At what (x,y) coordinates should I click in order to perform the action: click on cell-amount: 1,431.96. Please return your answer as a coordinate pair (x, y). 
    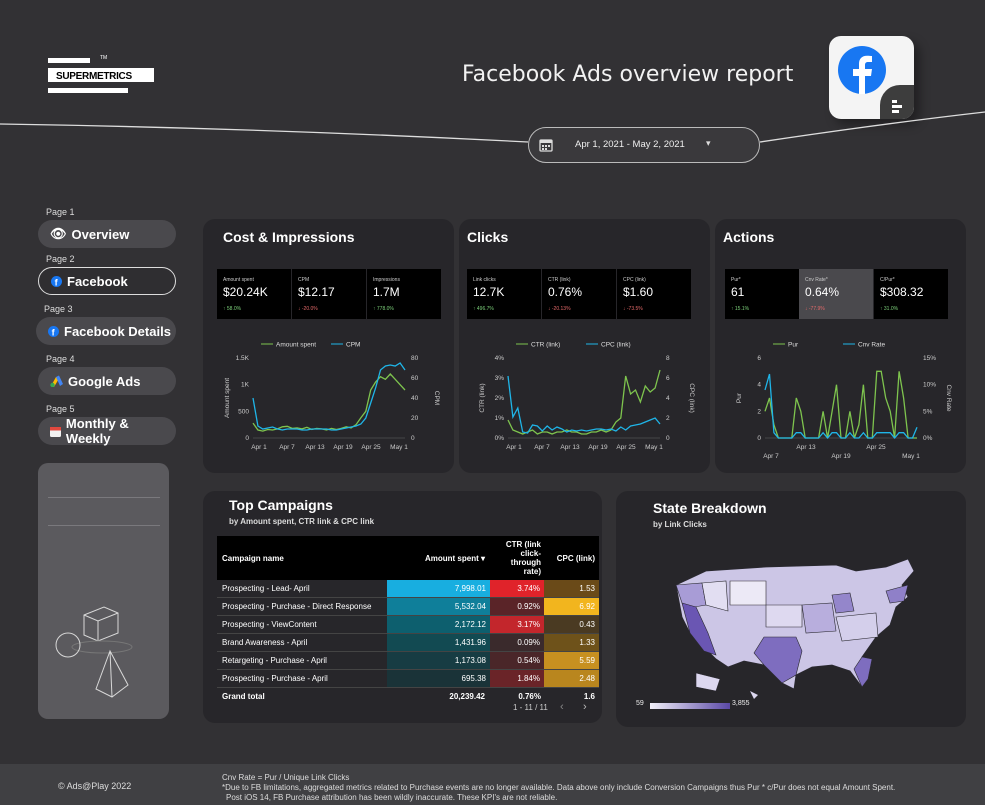
    Looking at the image, I should click on (438, 642).